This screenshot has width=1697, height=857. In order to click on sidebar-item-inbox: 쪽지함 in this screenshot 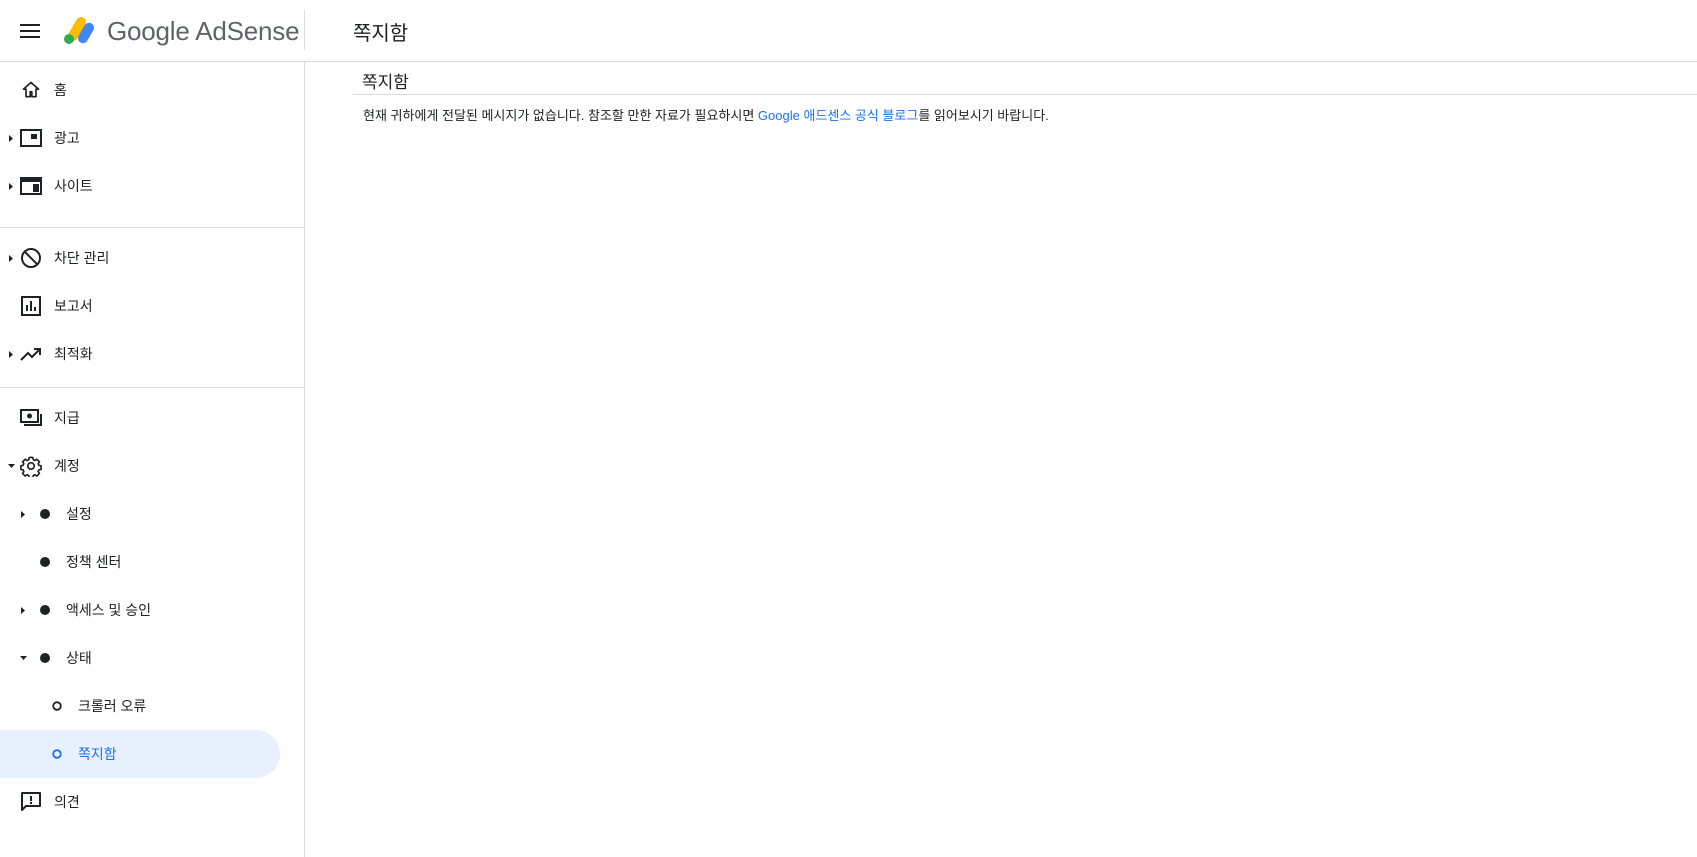, I will do `click(140, 754)`.